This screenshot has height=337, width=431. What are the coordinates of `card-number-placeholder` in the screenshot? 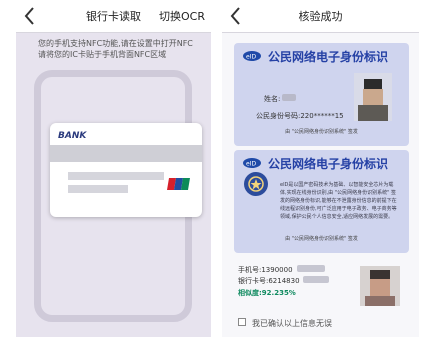 It's located at (116, 176).